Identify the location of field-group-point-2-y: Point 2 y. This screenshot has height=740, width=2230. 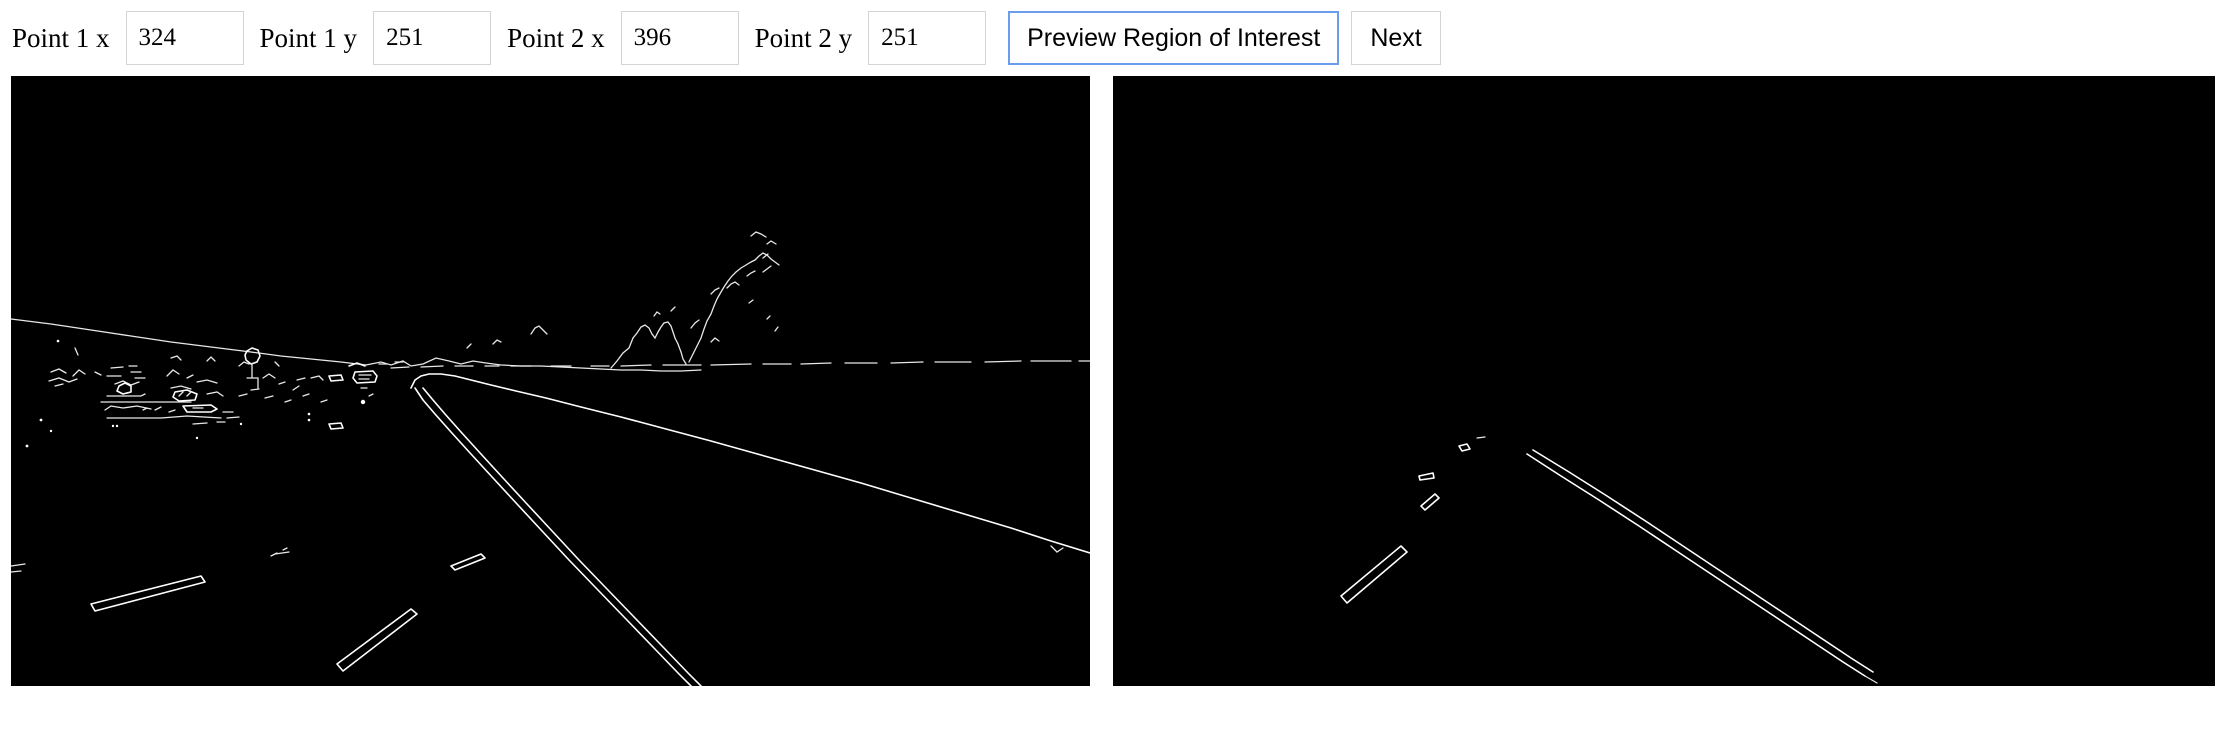
(871, 38).